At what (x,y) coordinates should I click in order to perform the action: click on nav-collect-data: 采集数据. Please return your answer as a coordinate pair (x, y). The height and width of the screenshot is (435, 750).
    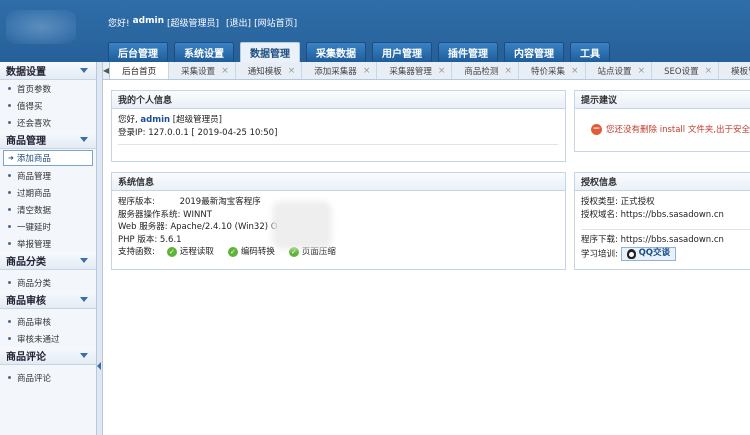
    Looking at the image, I should click on (336, 52).